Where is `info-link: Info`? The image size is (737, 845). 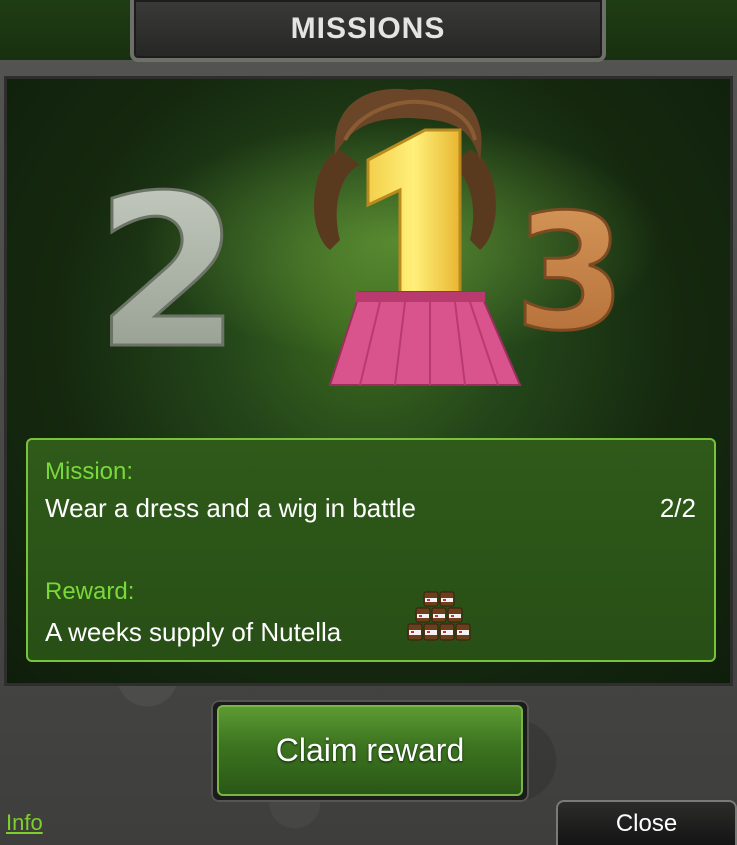 info-link: Info is located at coordinates (24, 823).